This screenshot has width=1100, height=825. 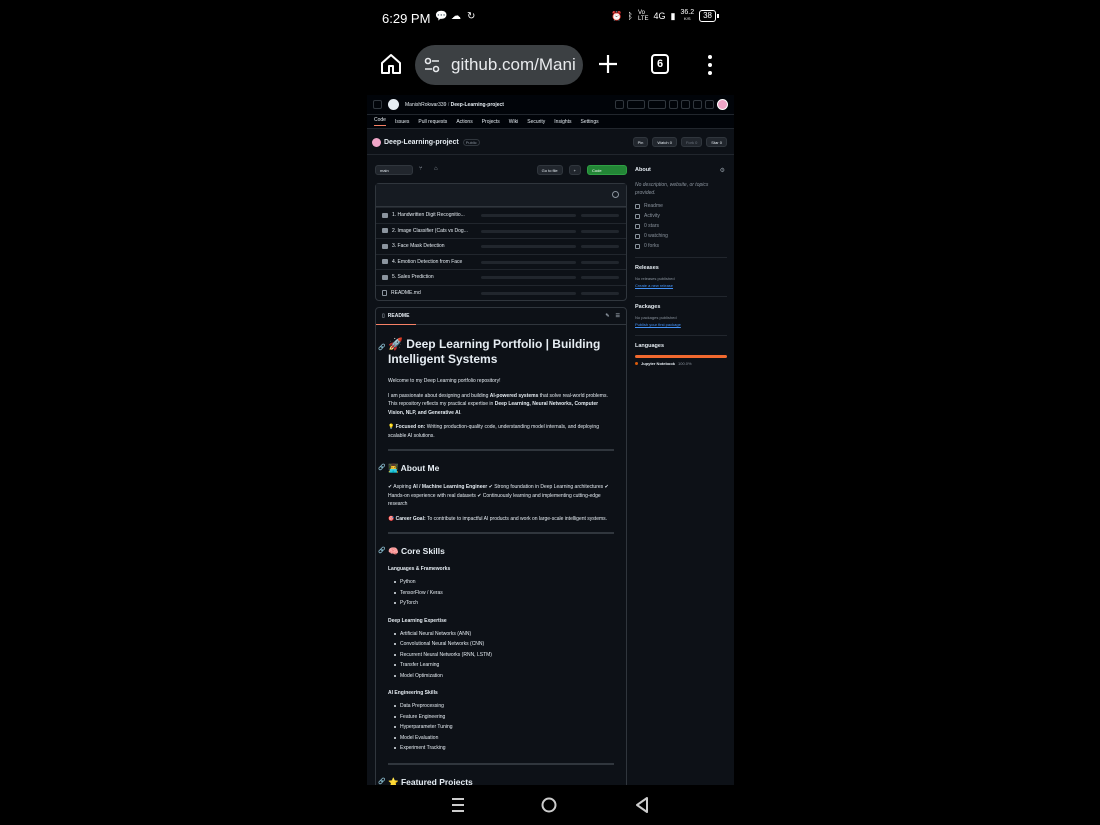 What do you see at coordinates (432, 122) in the screenshot?
I see `tab-pull-requests: Pull requests` at bounding box center [432, 122].